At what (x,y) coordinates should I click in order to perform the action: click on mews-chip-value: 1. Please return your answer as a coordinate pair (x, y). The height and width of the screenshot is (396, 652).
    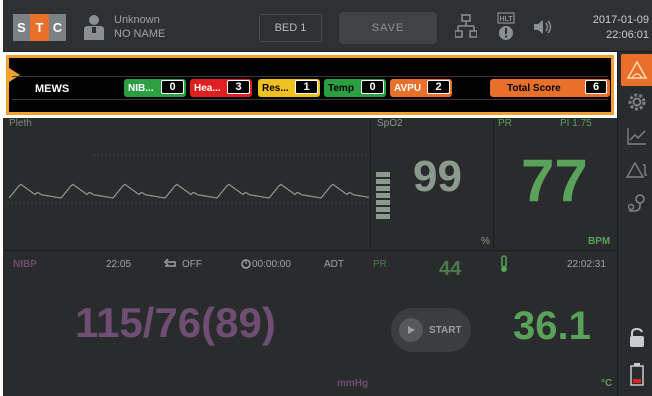
    Looking at the image, I should click on (306, 87).